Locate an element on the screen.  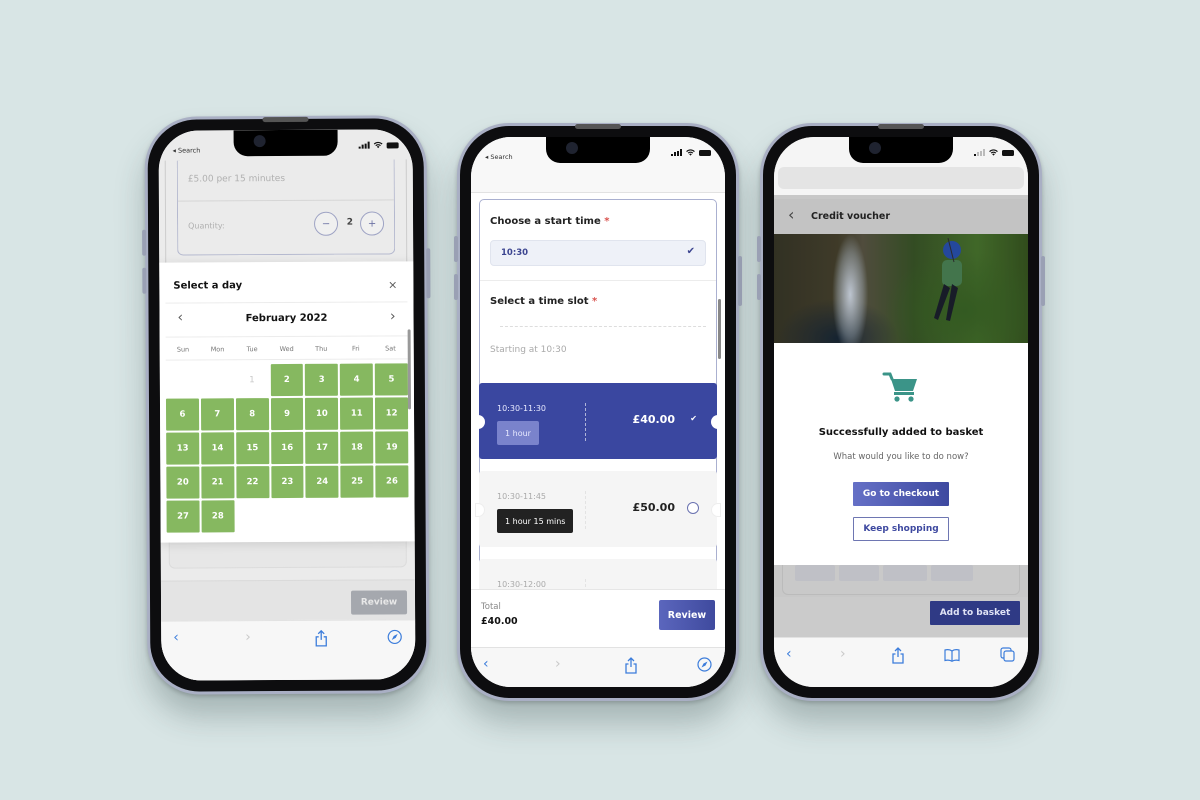
calendar-day: 14 is located at coordinates (217, 448).